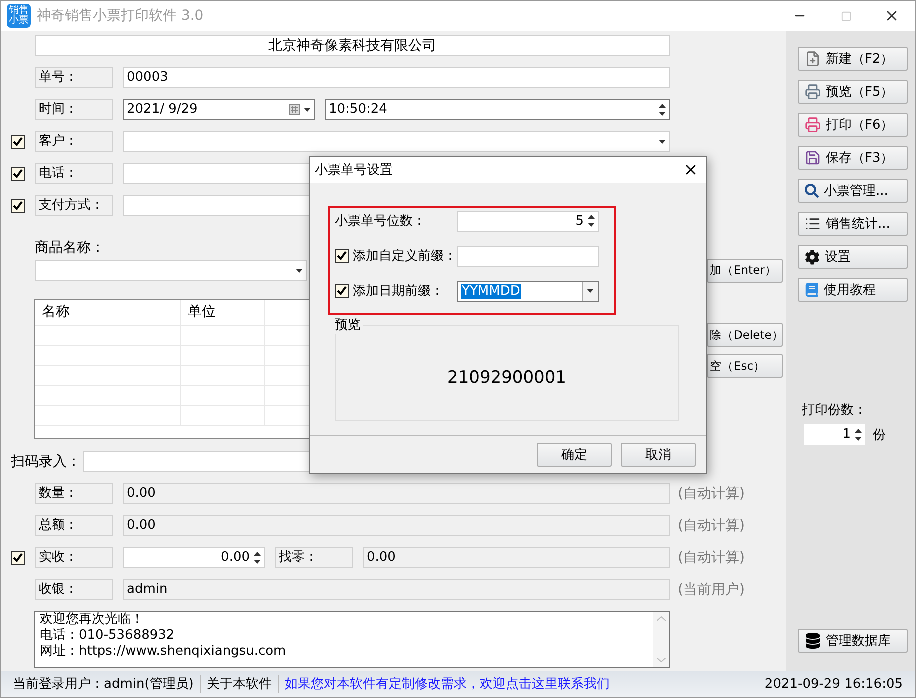 The height and width of the screenshot is (698, 916). What do you see at coordinates (104, 684) in the screenshot?
I see `status-text: 当前登录用户：admin(管理员)` at bounding box center [104, 684].